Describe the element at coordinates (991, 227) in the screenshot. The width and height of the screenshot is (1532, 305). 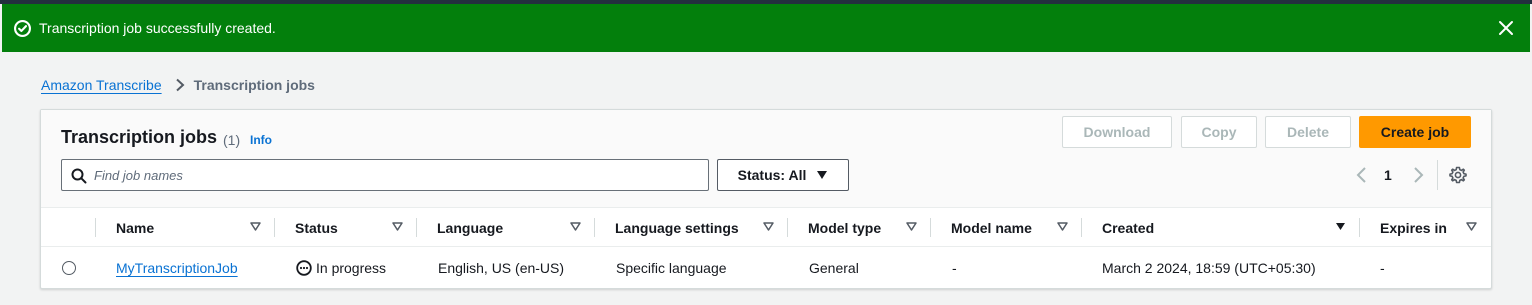
I see `column-header-label: Model name` at that location.